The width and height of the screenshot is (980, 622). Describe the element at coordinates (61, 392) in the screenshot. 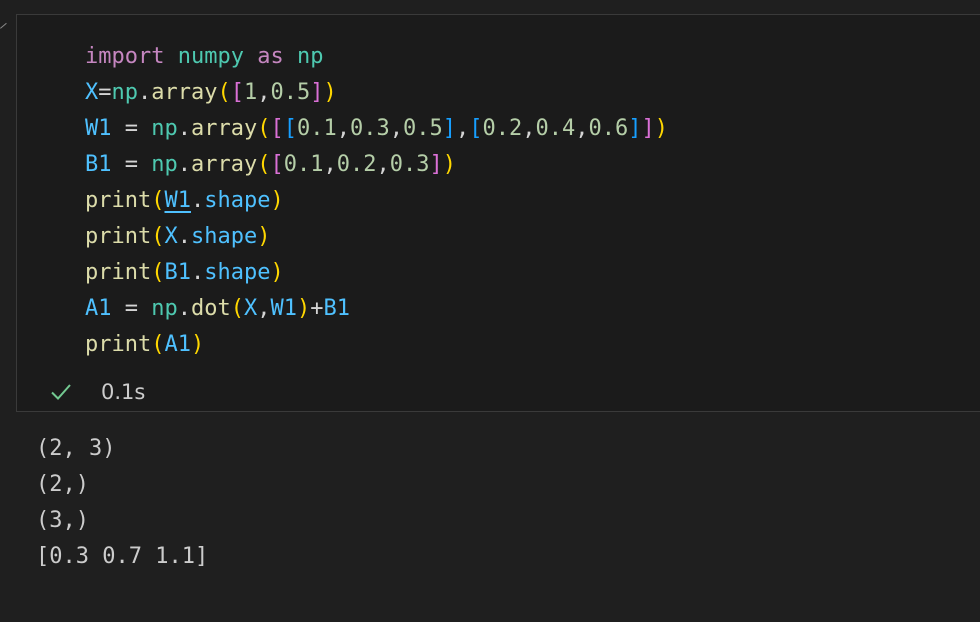

I see `check-icon` at that location.